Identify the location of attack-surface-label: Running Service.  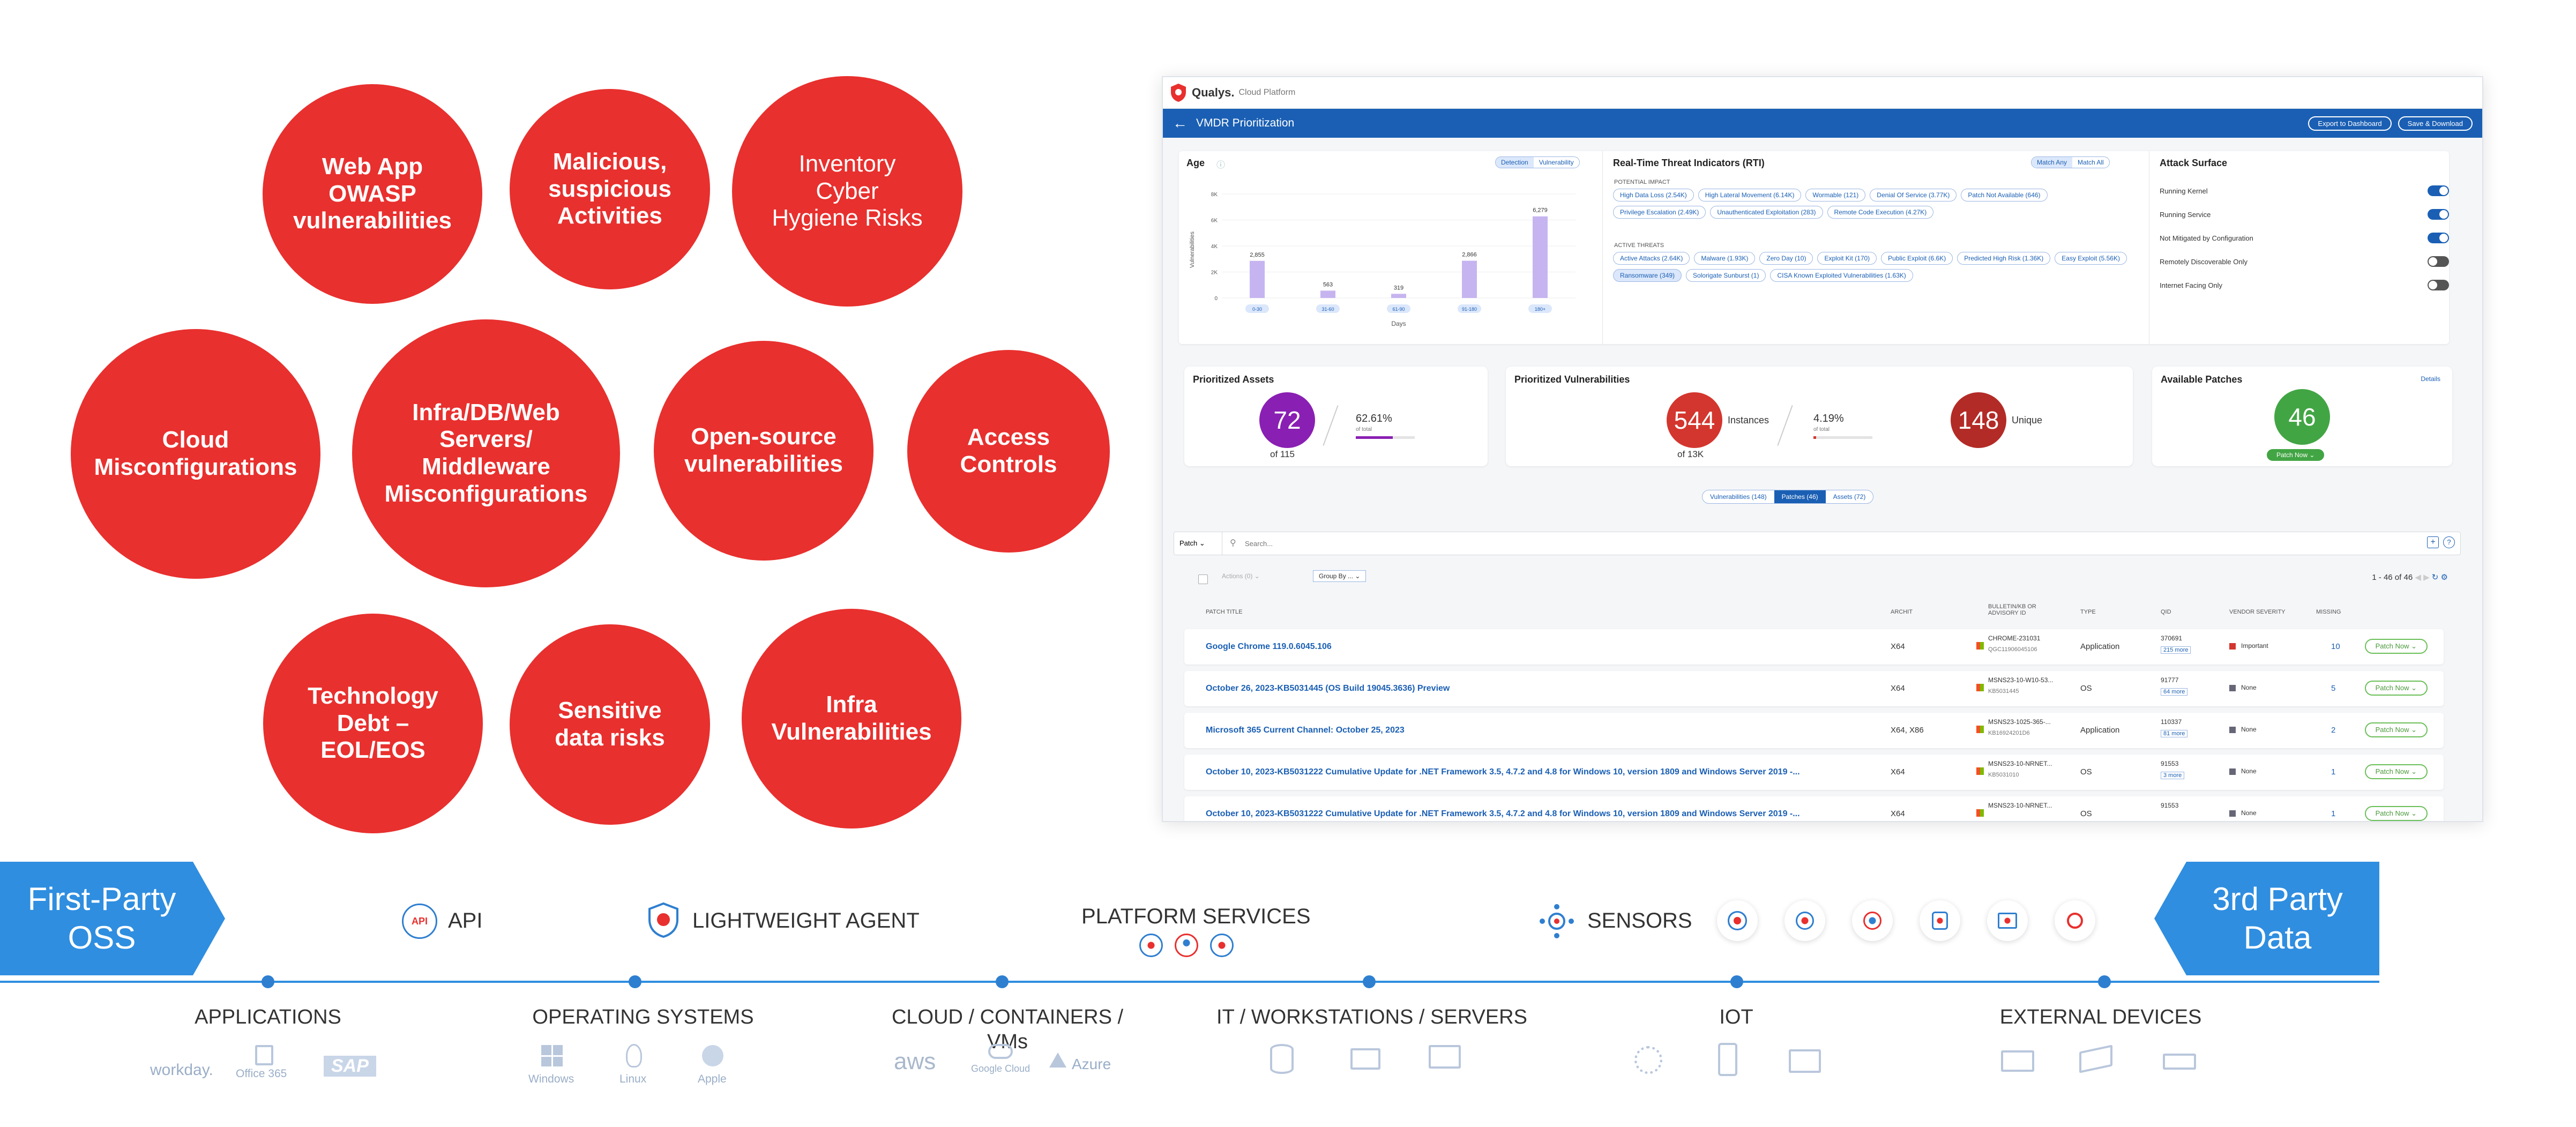
(2185, 214).